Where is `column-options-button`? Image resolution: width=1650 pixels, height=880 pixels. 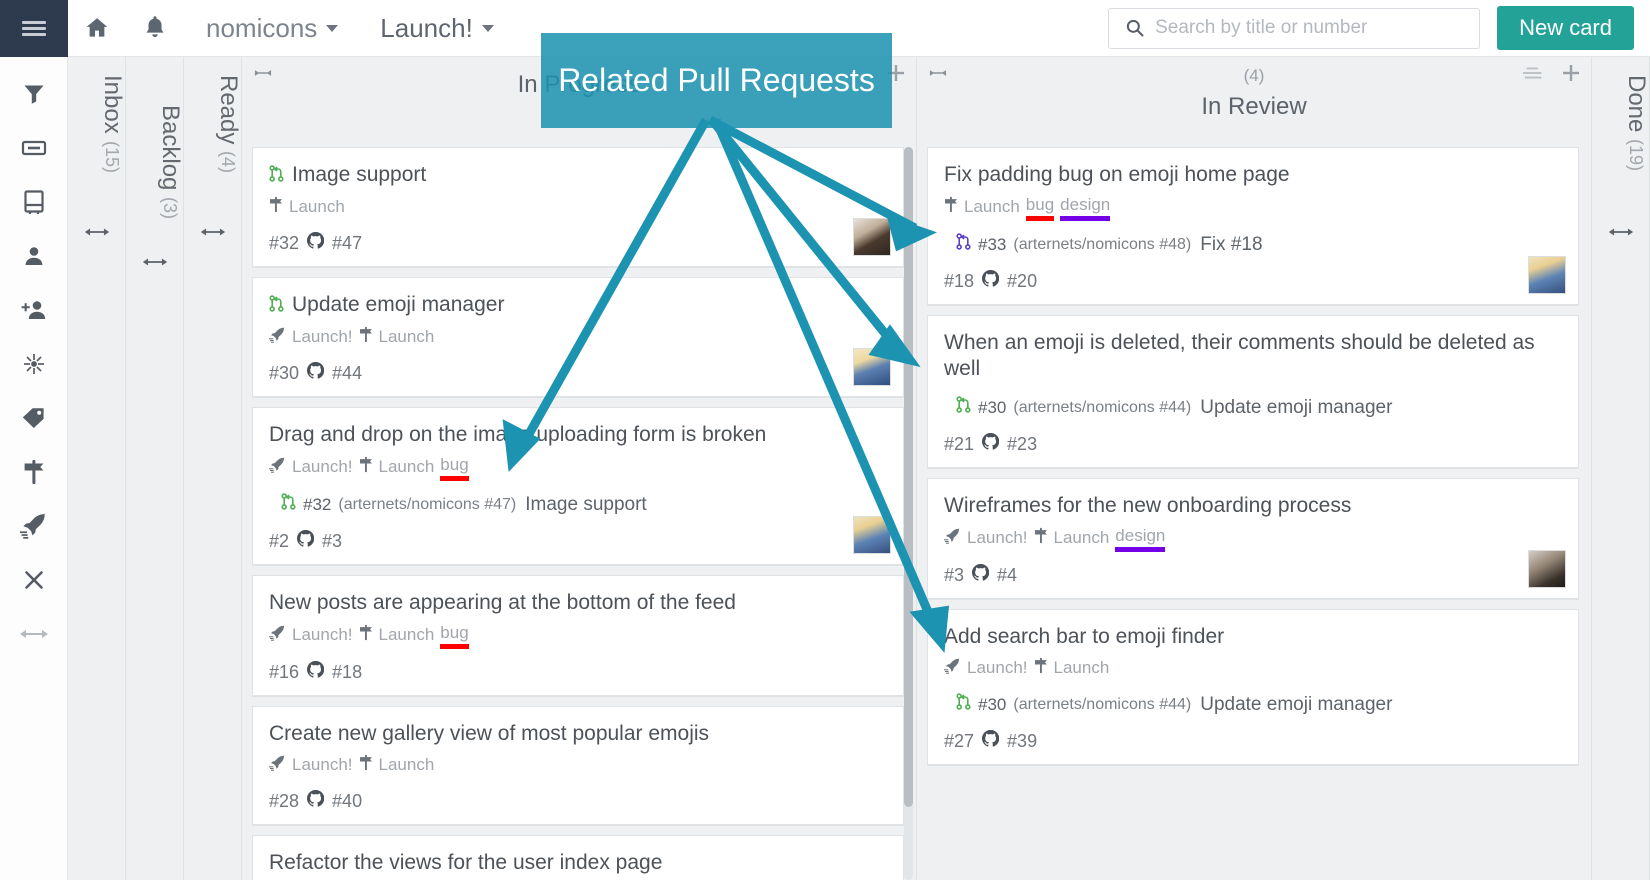 column-options-button is located at coordinates (1534, 75).